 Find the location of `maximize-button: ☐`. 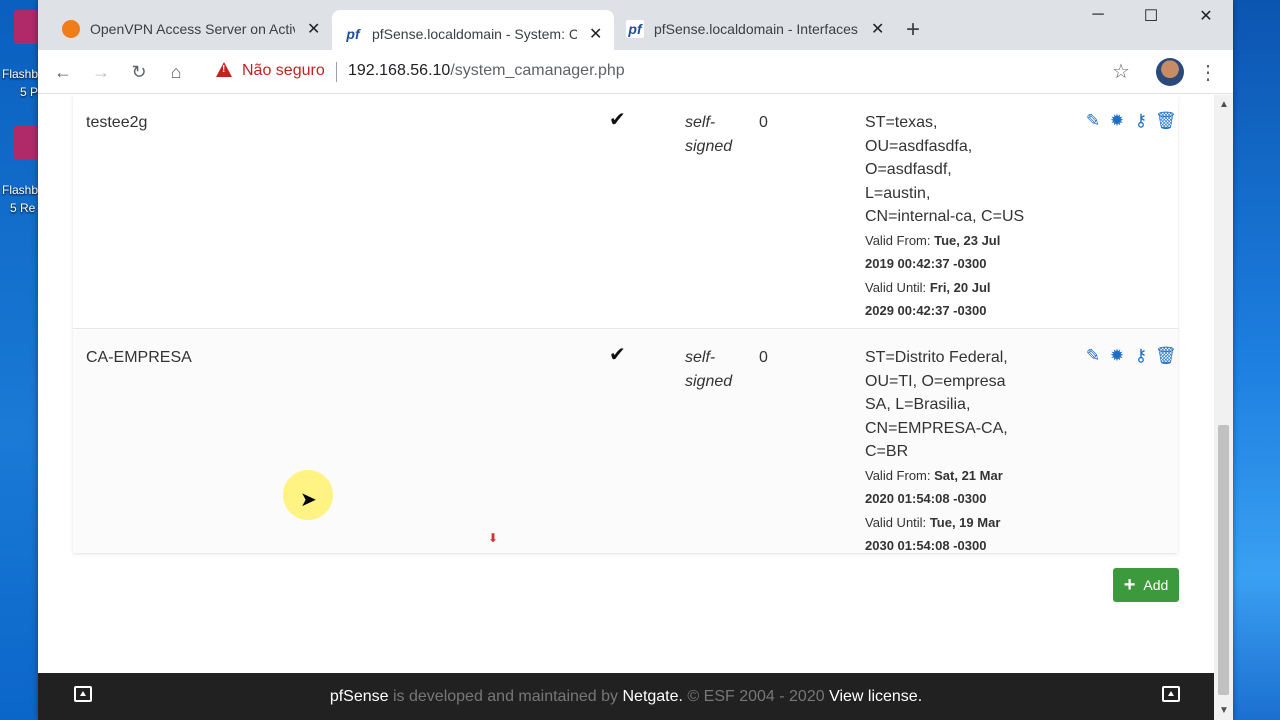

maximize-button: ☐ is located at coordinates (1151, 16).